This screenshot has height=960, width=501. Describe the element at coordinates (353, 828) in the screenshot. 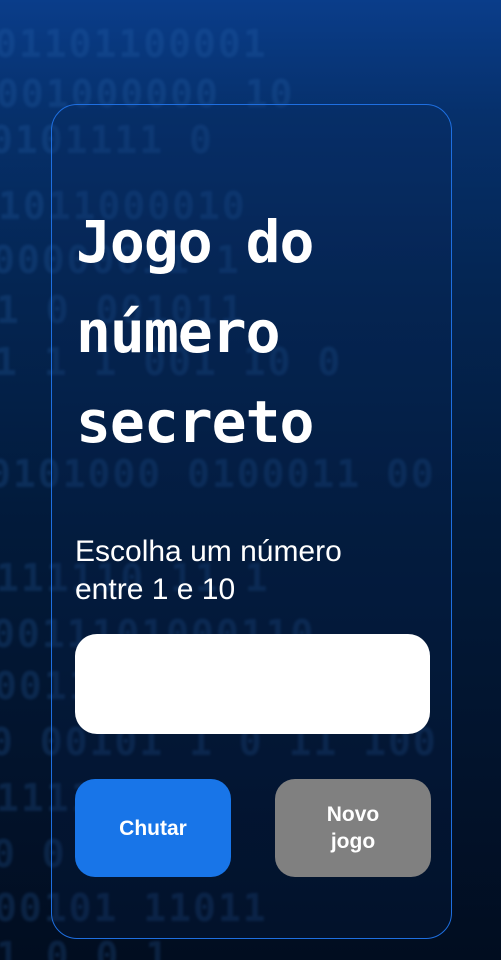

I see `new-game-button: Novo jogo` at that location.